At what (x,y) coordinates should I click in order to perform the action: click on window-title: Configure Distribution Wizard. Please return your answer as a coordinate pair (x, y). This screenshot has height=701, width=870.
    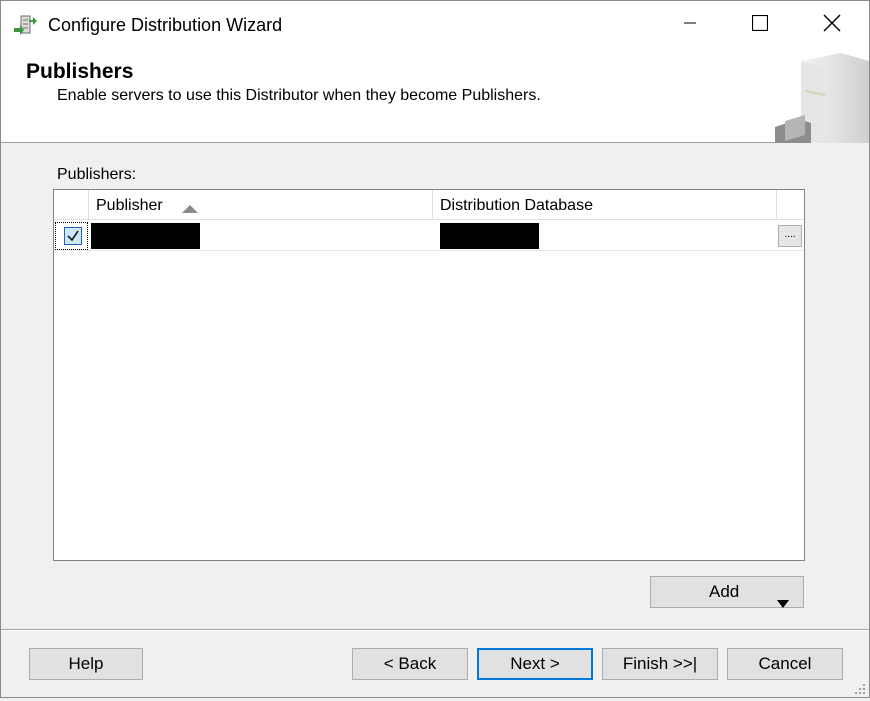
    Looking at the image, I should click on (165, 25).